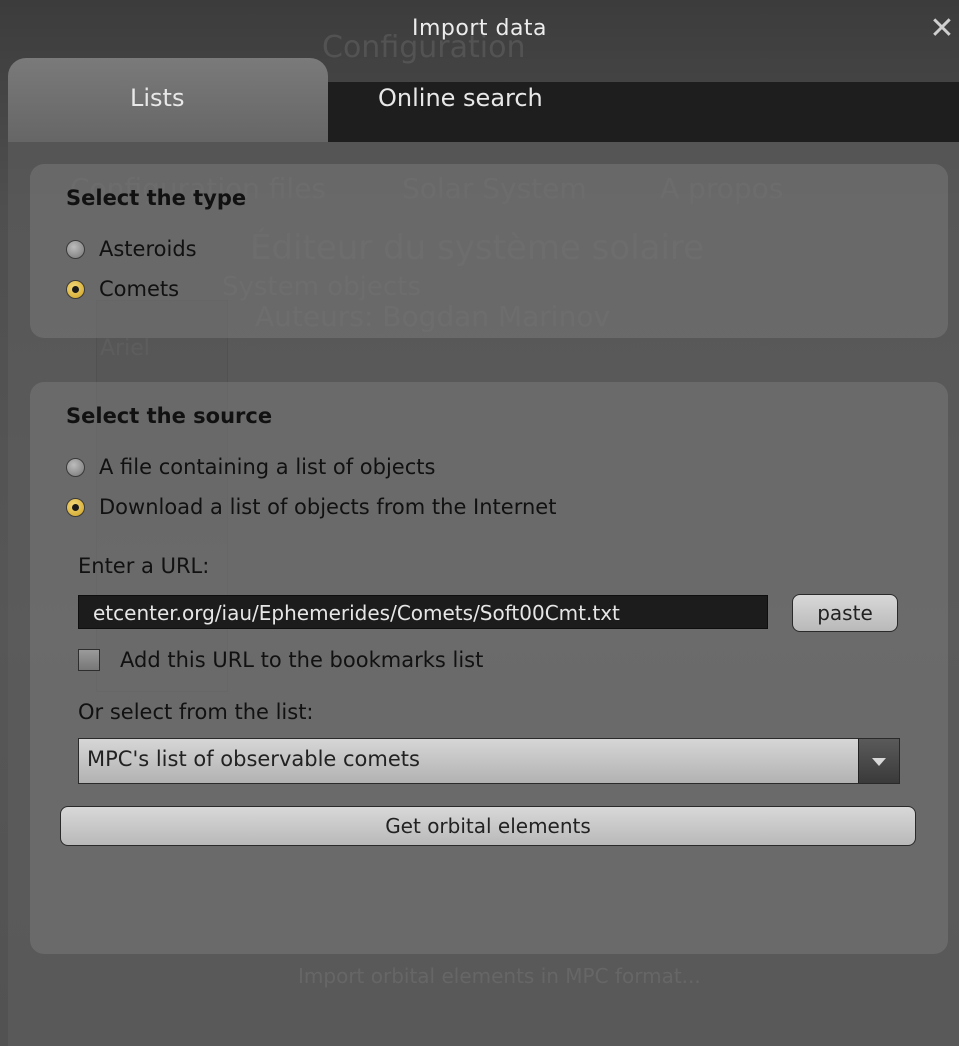  Describe the element at coordinates (144, 566) in the screenshot. I see `url-label: Enter a URL:` at that location.